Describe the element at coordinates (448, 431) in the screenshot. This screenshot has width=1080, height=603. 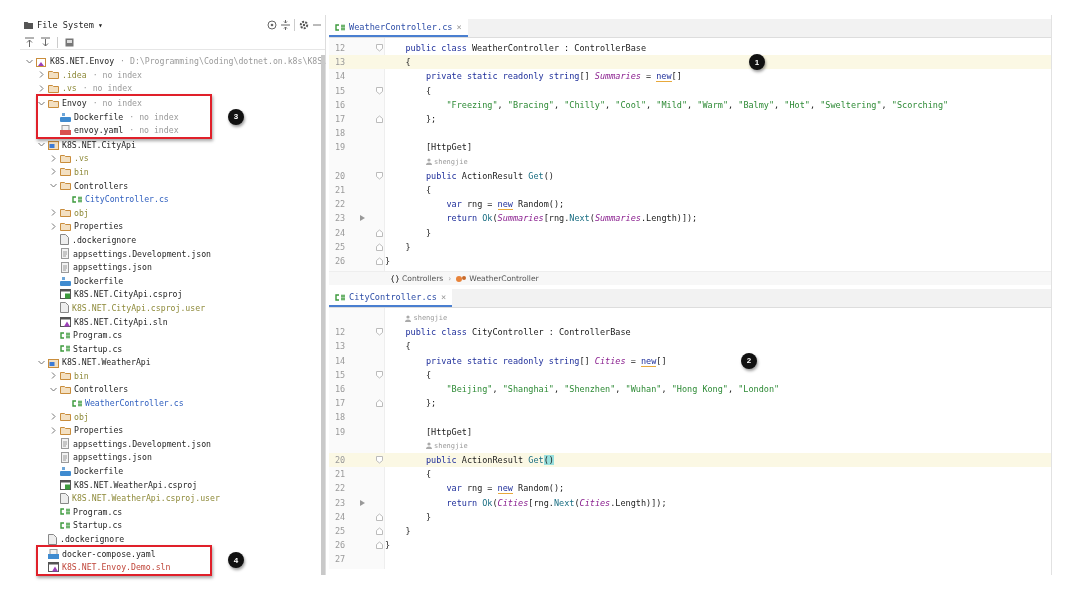
I see `code-line: [HttpGet]` at that location.